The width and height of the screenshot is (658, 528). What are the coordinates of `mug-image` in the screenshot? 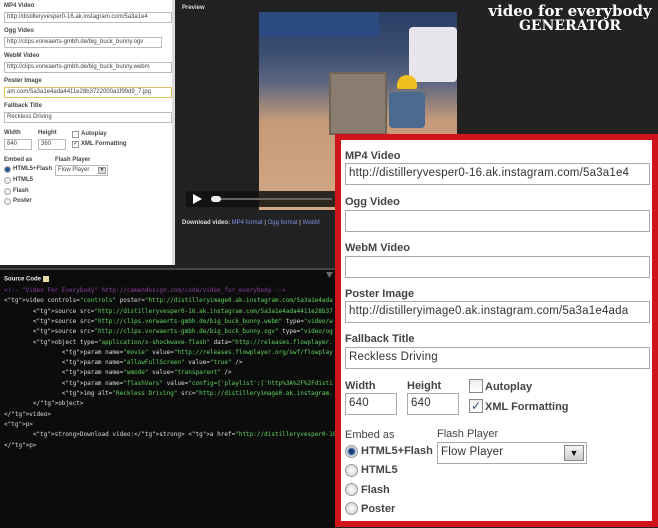 It's located at (433, 54).